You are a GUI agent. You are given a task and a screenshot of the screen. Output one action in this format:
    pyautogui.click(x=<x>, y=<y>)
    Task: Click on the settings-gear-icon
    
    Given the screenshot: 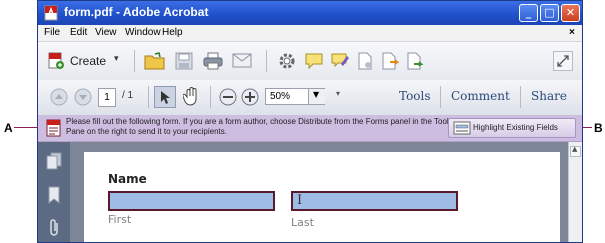 What is the action you would take?
    pyautogui.click(x=287, y=61)
    